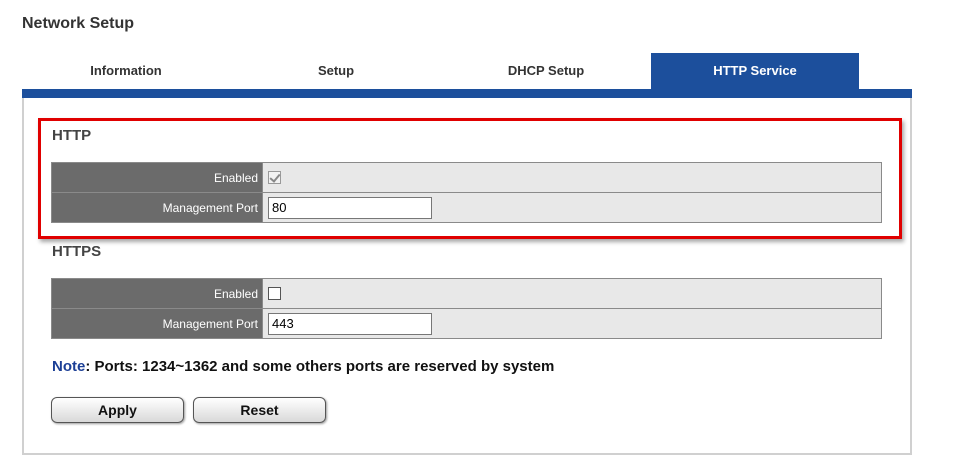  What do you see at coordinates (157, 177) in the screenshot?
I see `http-enabled-label: Enabled` at bounding box center [157, 177].